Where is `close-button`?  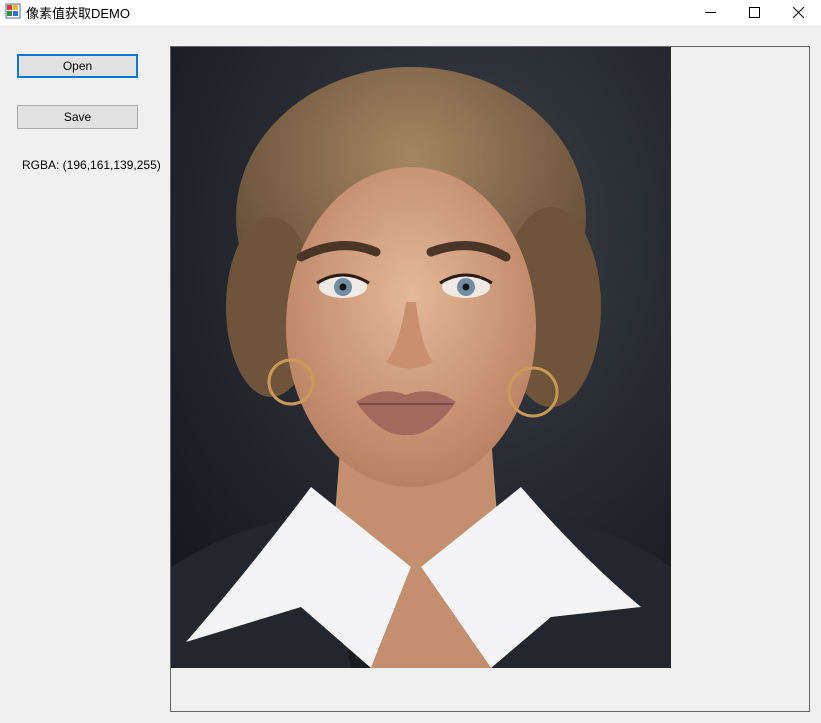 close-button is located at coordinates (798, 12).